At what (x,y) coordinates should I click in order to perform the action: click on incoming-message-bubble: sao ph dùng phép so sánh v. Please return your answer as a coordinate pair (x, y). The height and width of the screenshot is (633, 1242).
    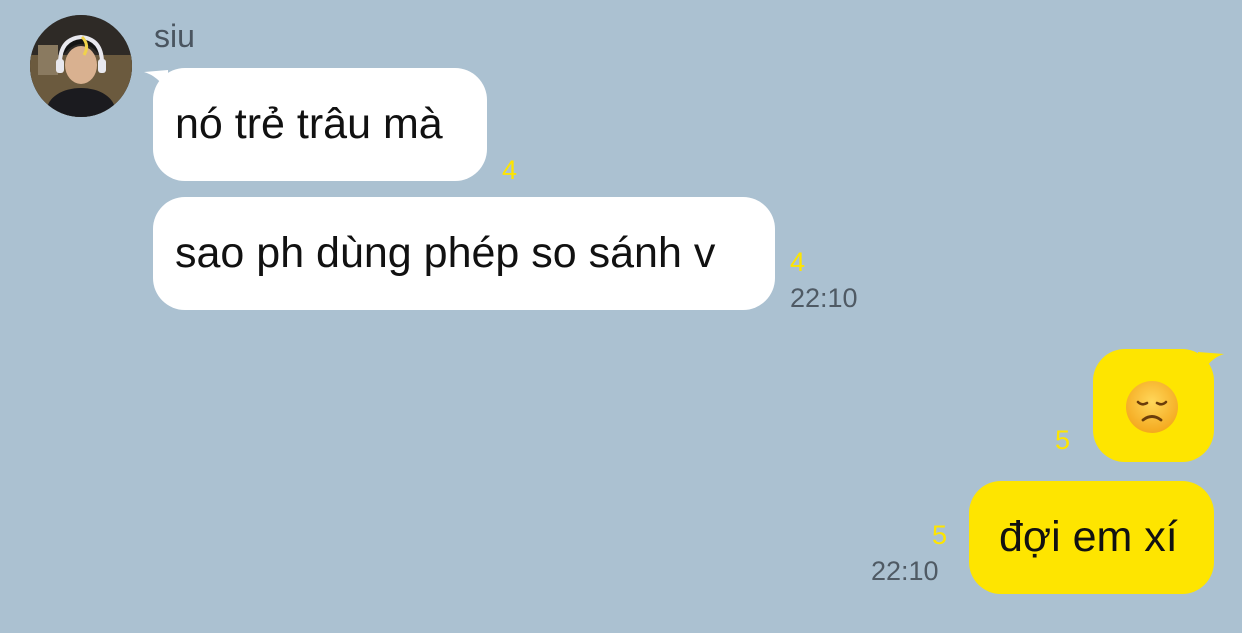
    Looking at the image, I should click on (464, 253).